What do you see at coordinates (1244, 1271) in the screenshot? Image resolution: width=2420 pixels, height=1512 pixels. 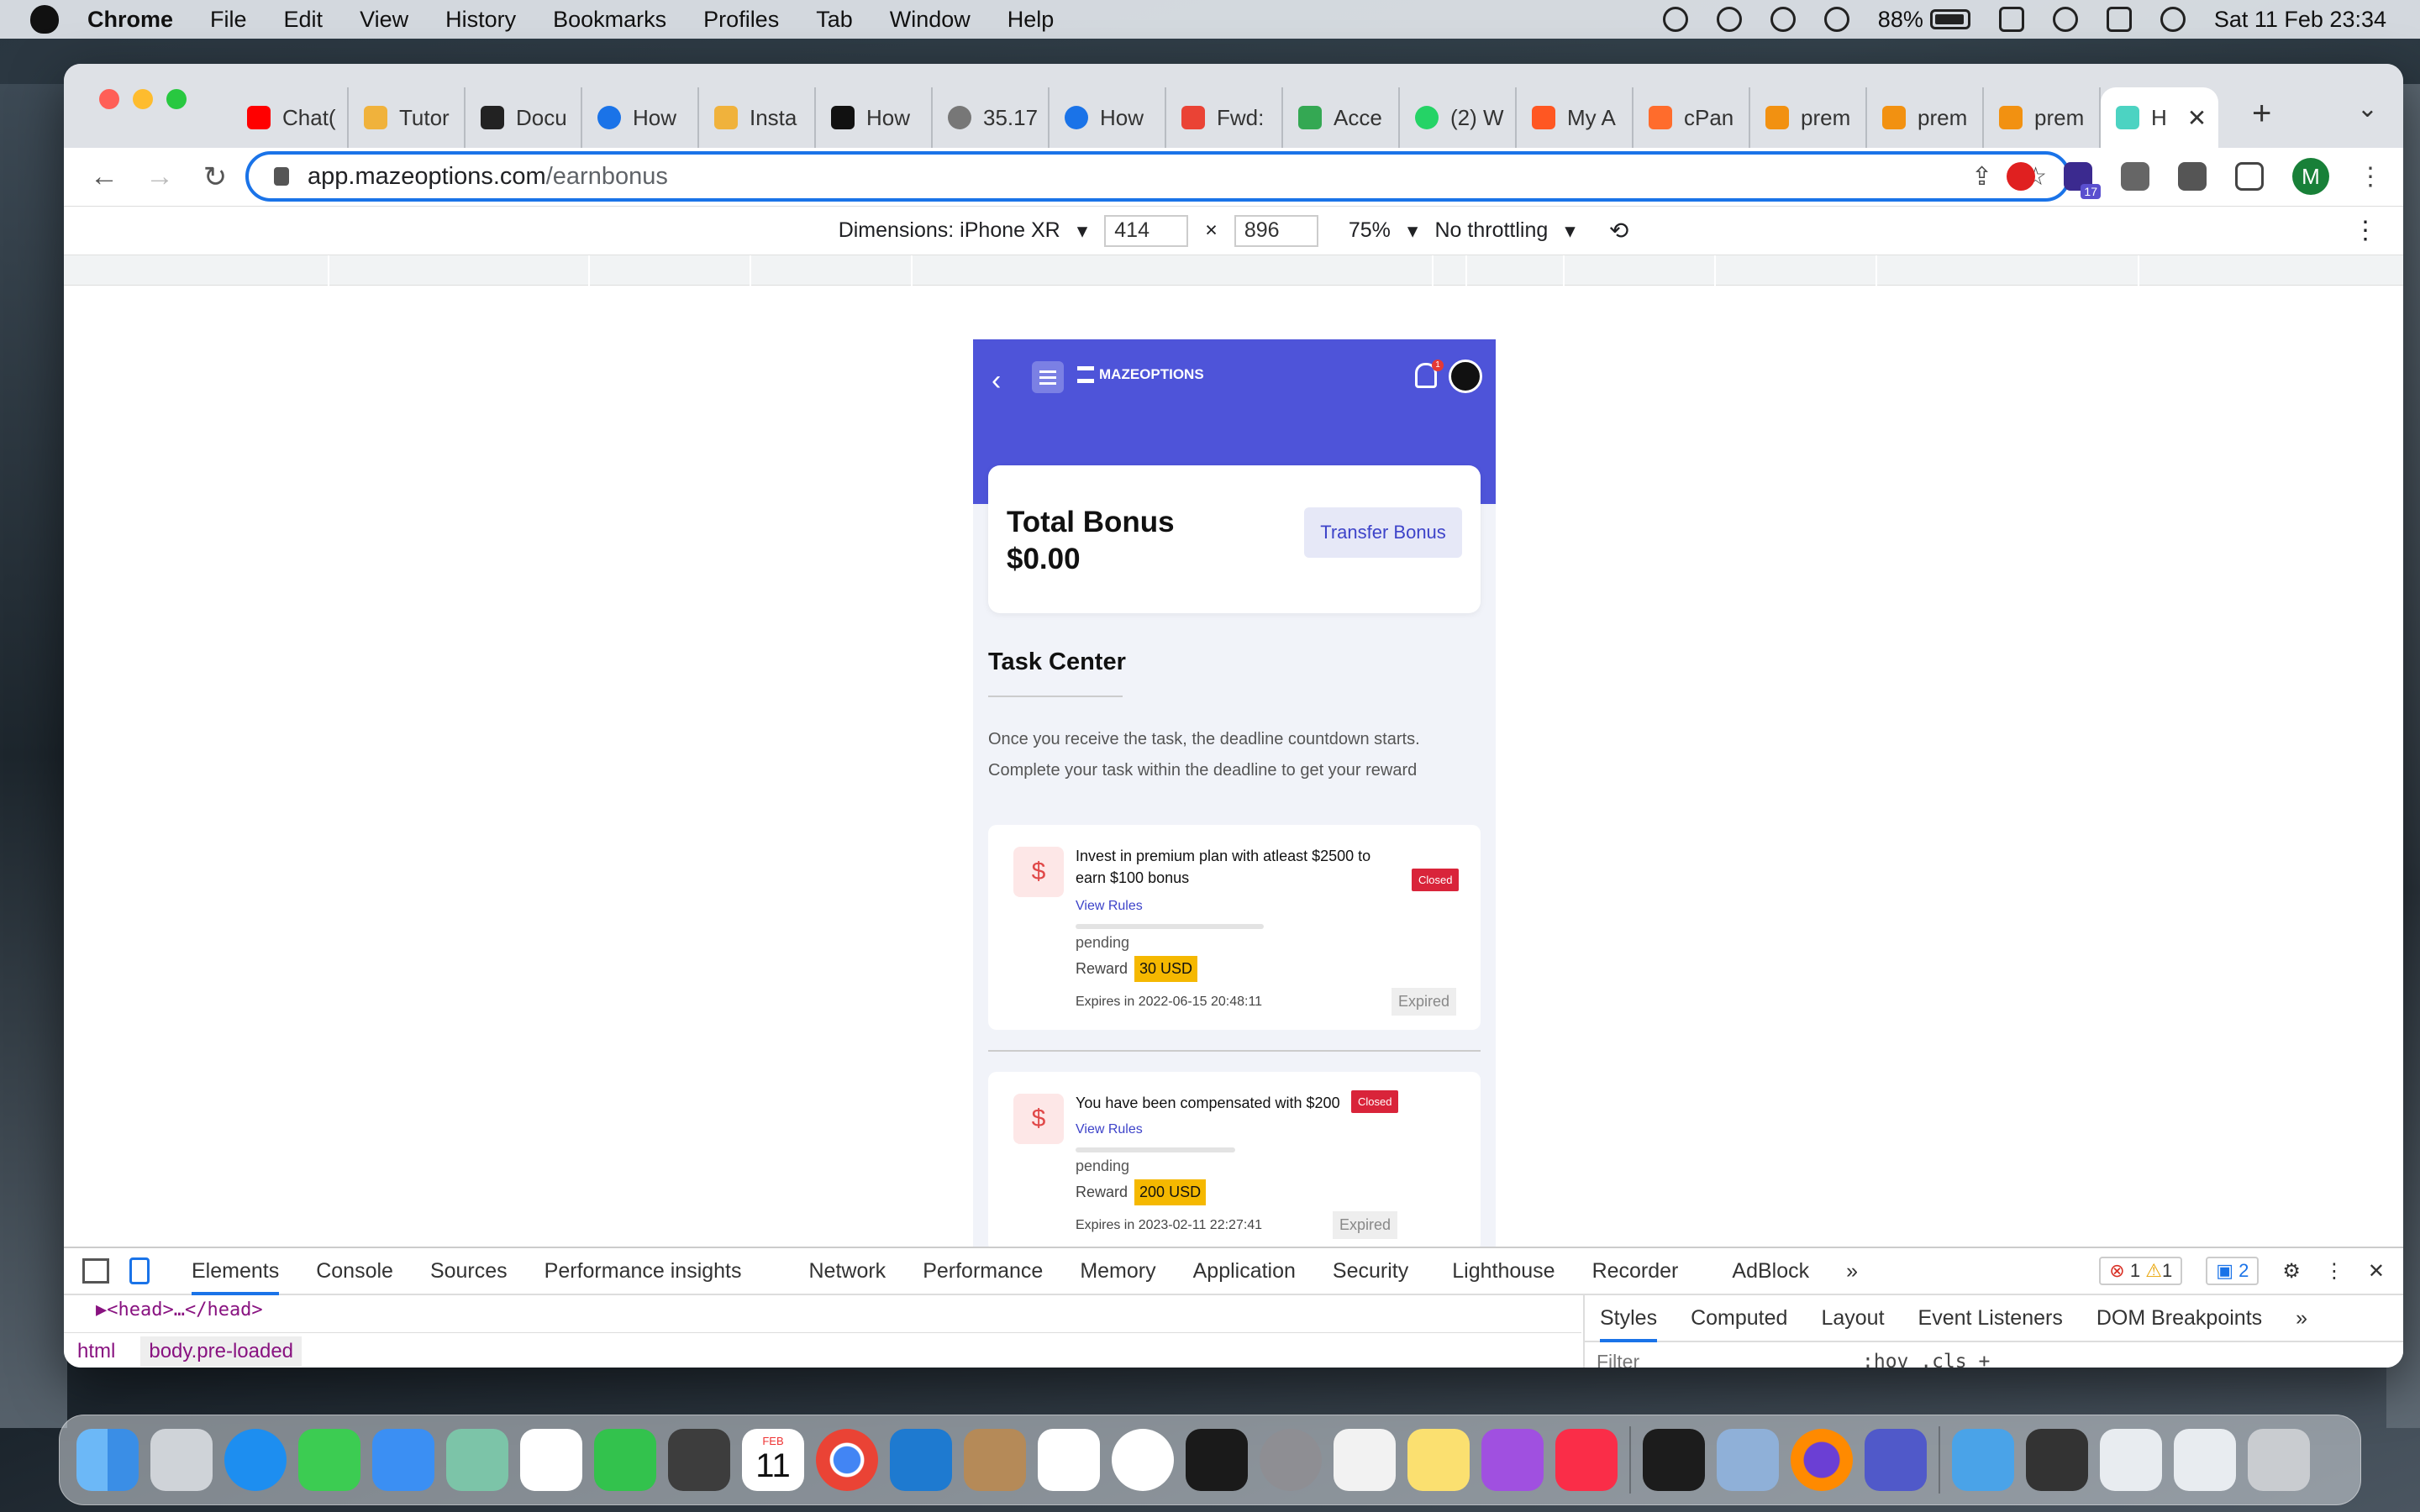 I see `devtools-tab-application: Application` at bounding box center [1244, 1271].